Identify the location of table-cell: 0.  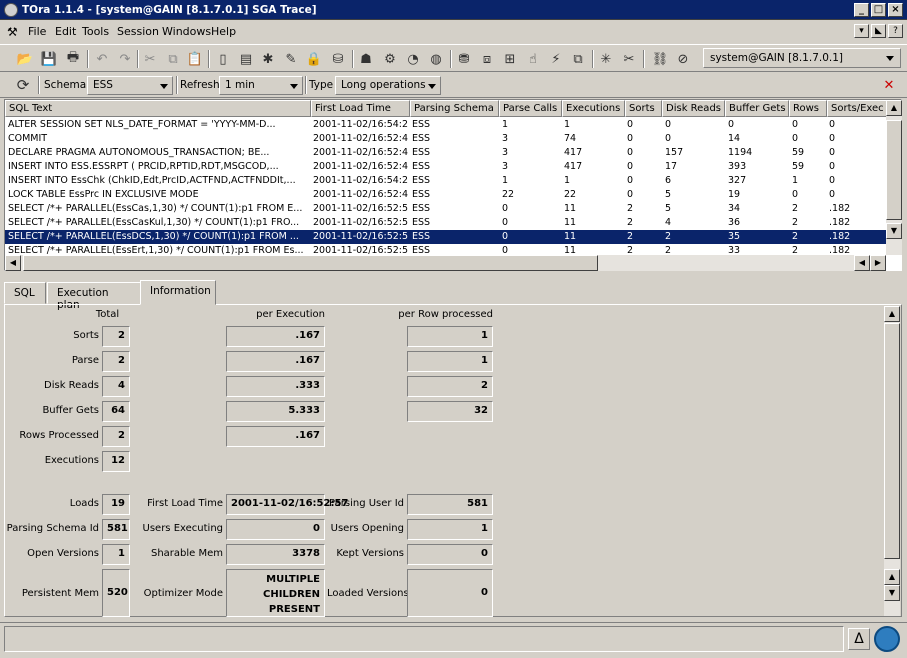
(505, 222).